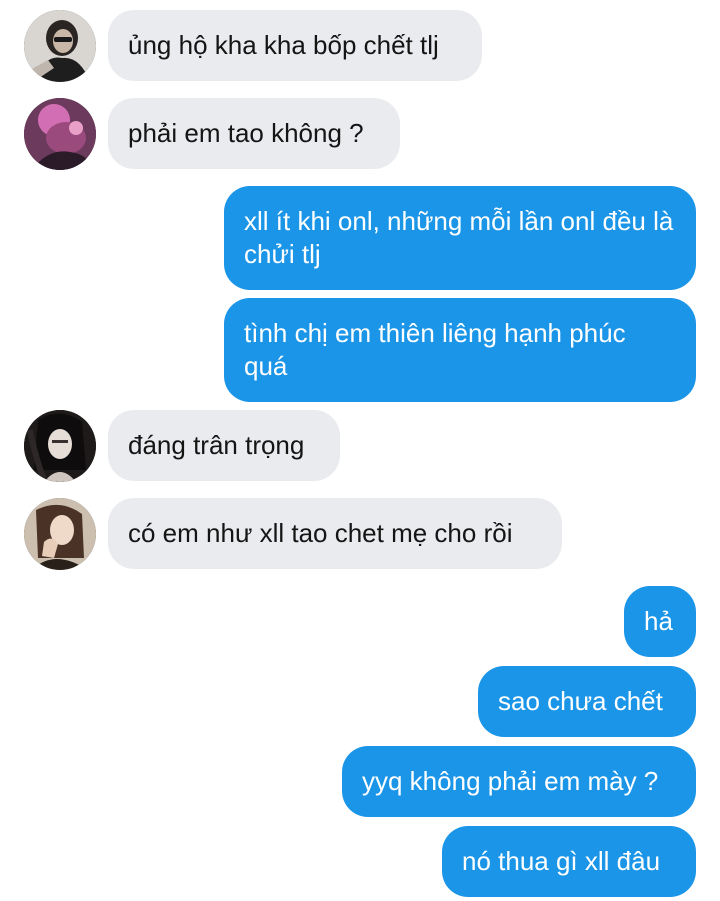 The height and width of the screenshot is (901, 720). What do you see at coordinates (510, 781) in the screenshot?
I see `message-text: yyq không phải em mày ?` at bounding box center [510, 781].